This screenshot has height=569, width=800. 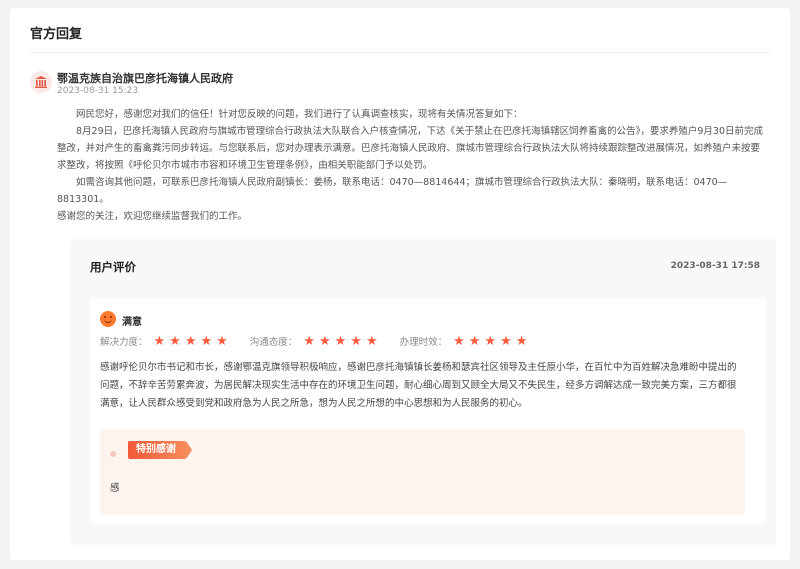 I want to click on evaluation-date: 2023-08-31 17:58, so click(x=715, y=266).